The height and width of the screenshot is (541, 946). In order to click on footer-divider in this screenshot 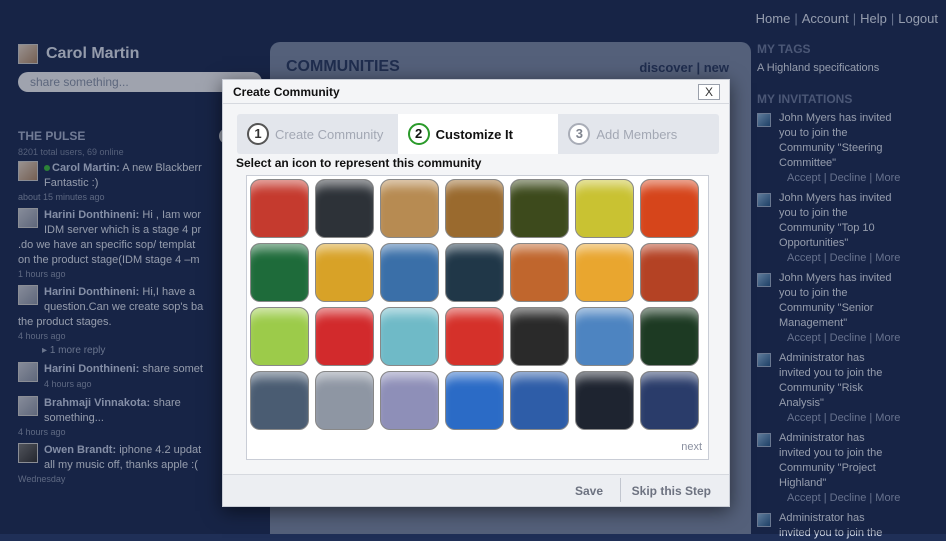, I will do `click(620, 490)`.